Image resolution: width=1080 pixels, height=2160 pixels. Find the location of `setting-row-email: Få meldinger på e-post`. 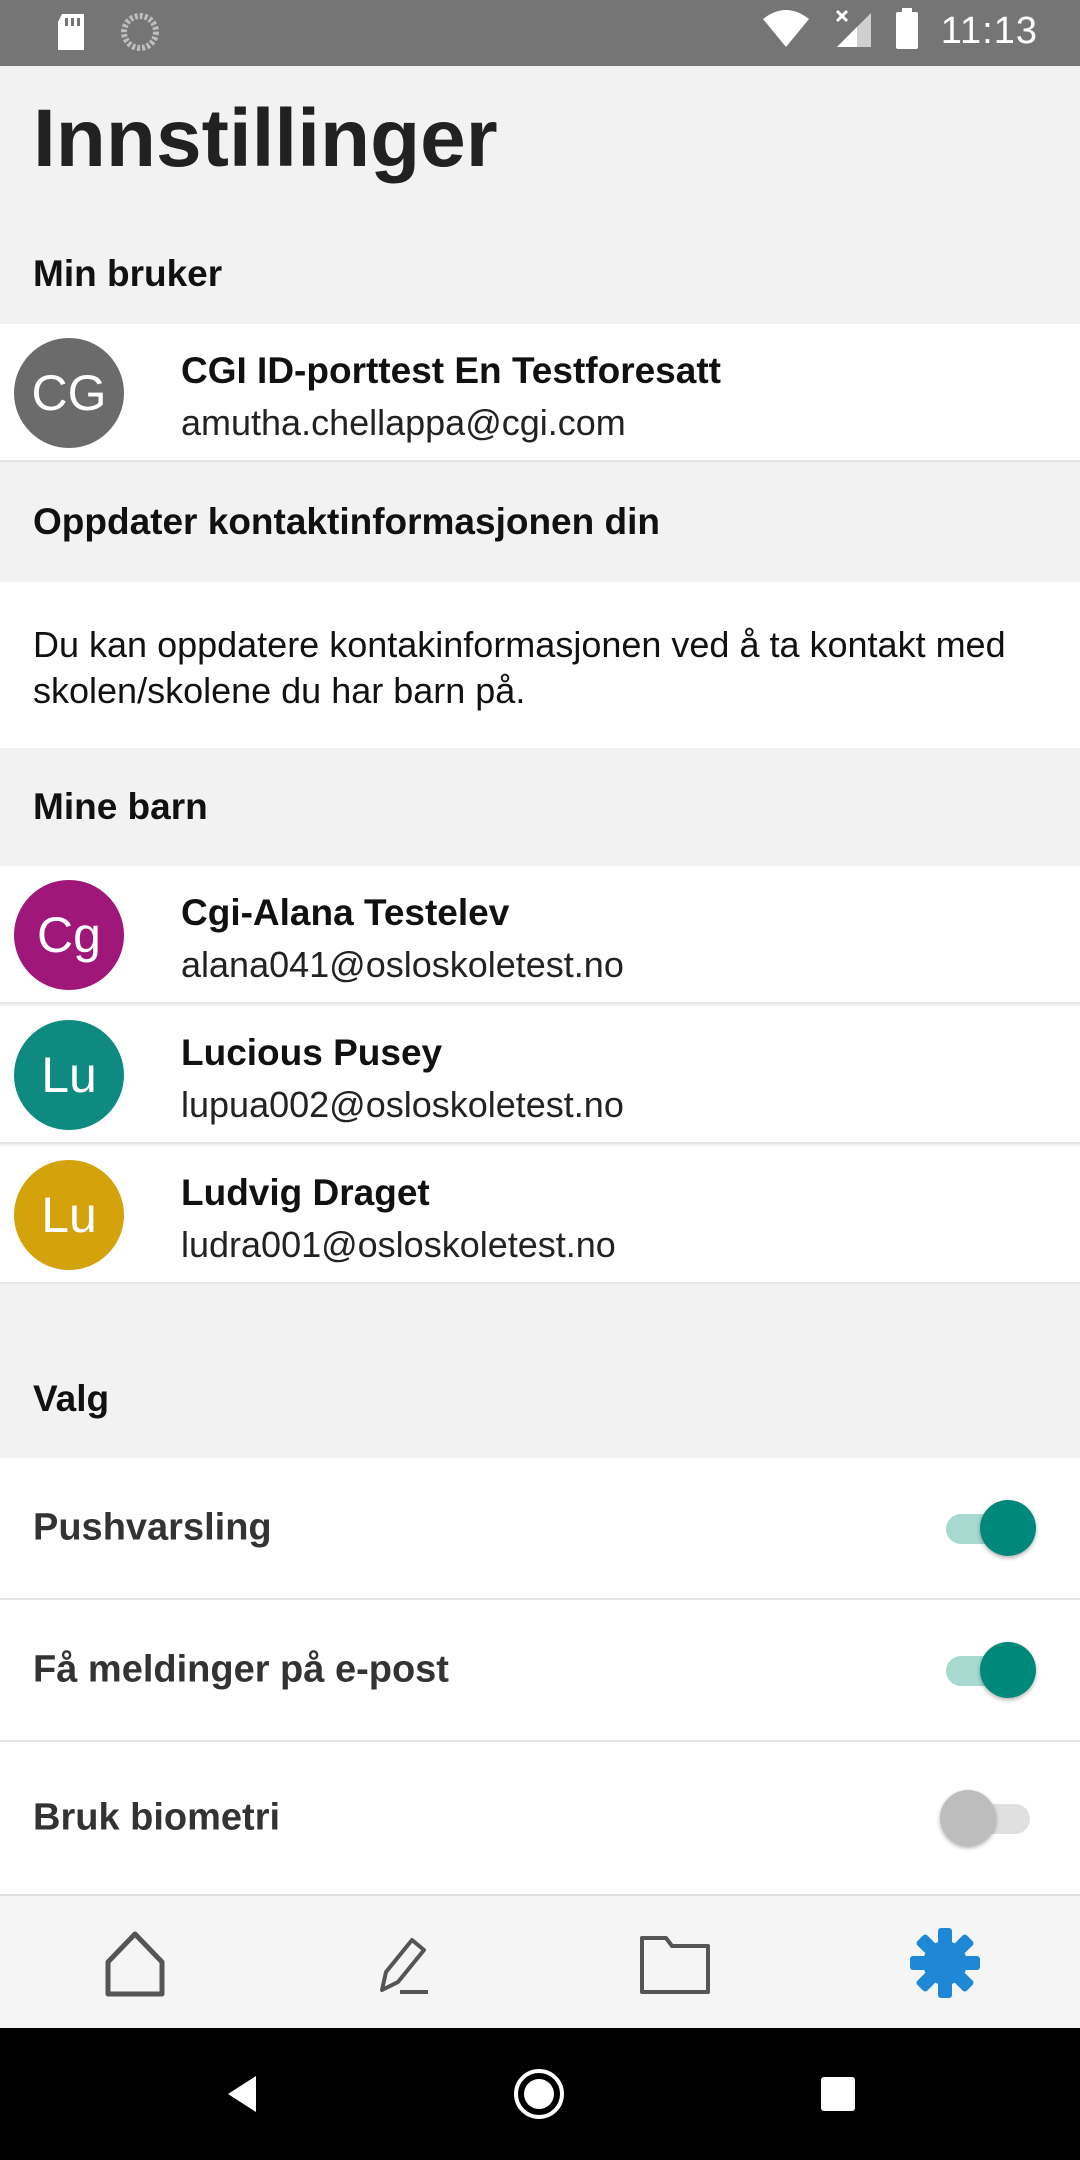

setting-row-email: Få meldinger på e-post is located at coordinates (540, 1671).